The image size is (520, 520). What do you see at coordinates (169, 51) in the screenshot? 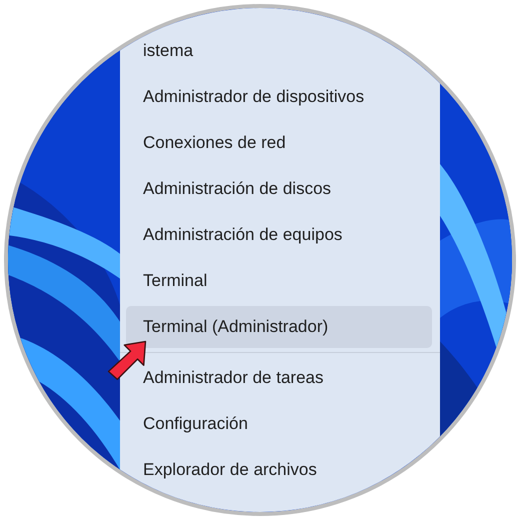
I see `menu-item: istema` at bounding box center [169, 51].